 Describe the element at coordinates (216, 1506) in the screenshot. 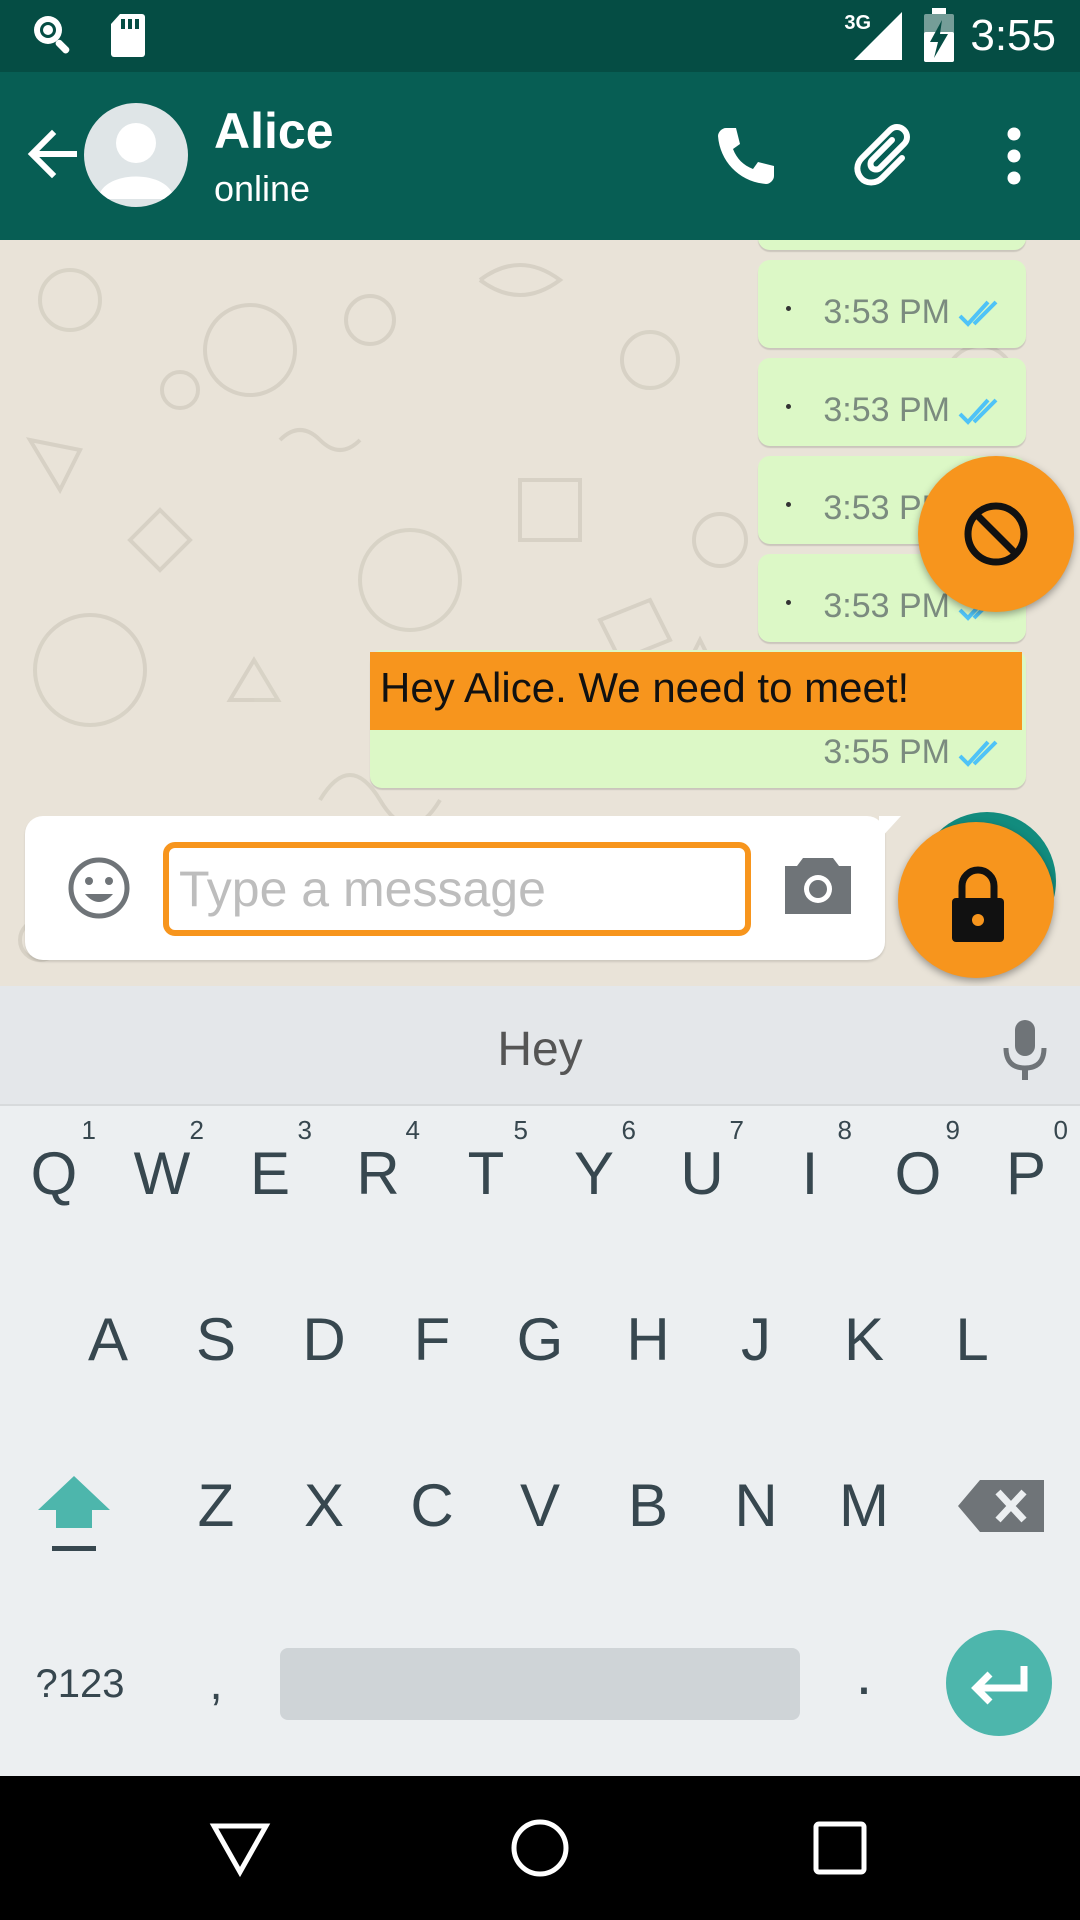

I see `key-z: Z` at that location.